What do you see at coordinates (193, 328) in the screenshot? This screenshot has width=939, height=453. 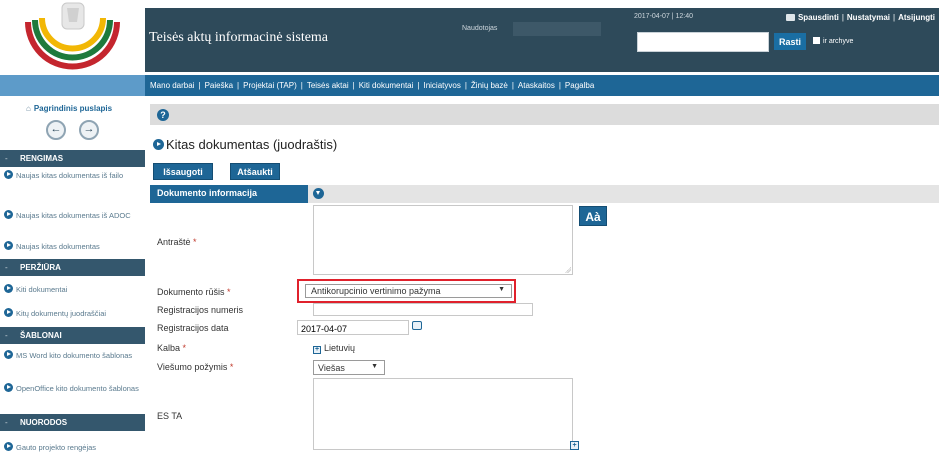 I see `registration-date-label: Registracijos data` at bounding box center [193, 328].